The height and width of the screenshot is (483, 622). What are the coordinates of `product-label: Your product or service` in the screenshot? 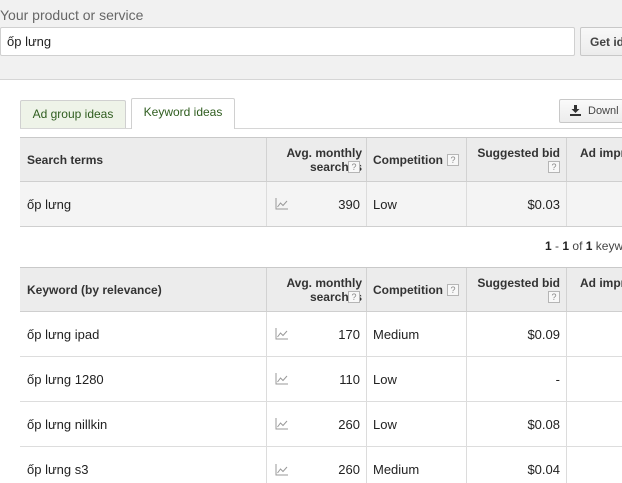 It's located at (72, 15).